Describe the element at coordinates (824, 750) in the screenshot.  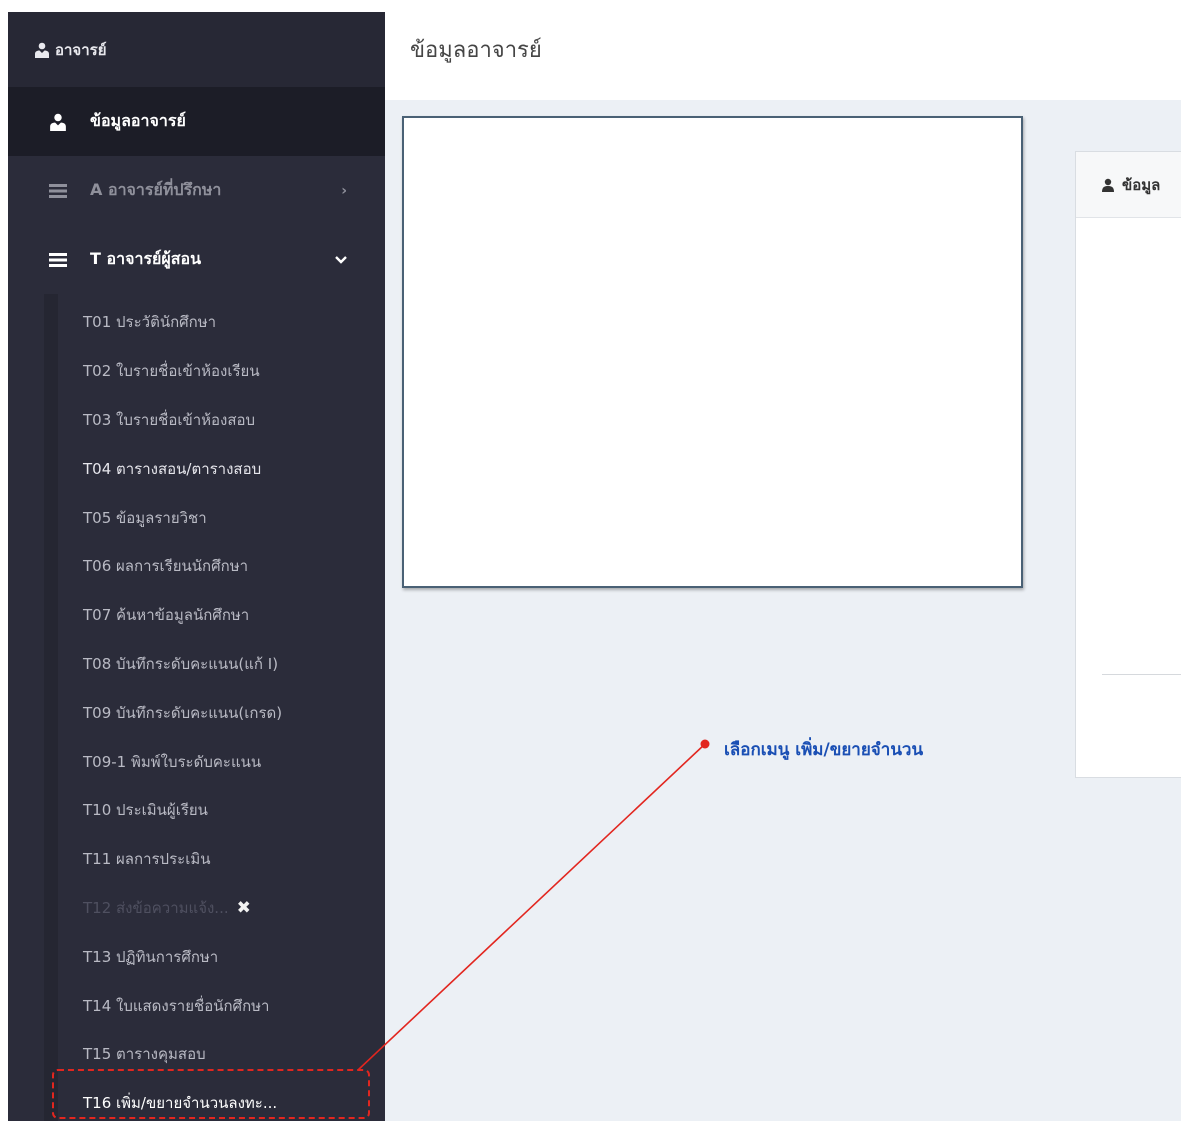
I see `callout-label: เลือกเมนู เพิ่ม/ขยายจำนวน` at that location.